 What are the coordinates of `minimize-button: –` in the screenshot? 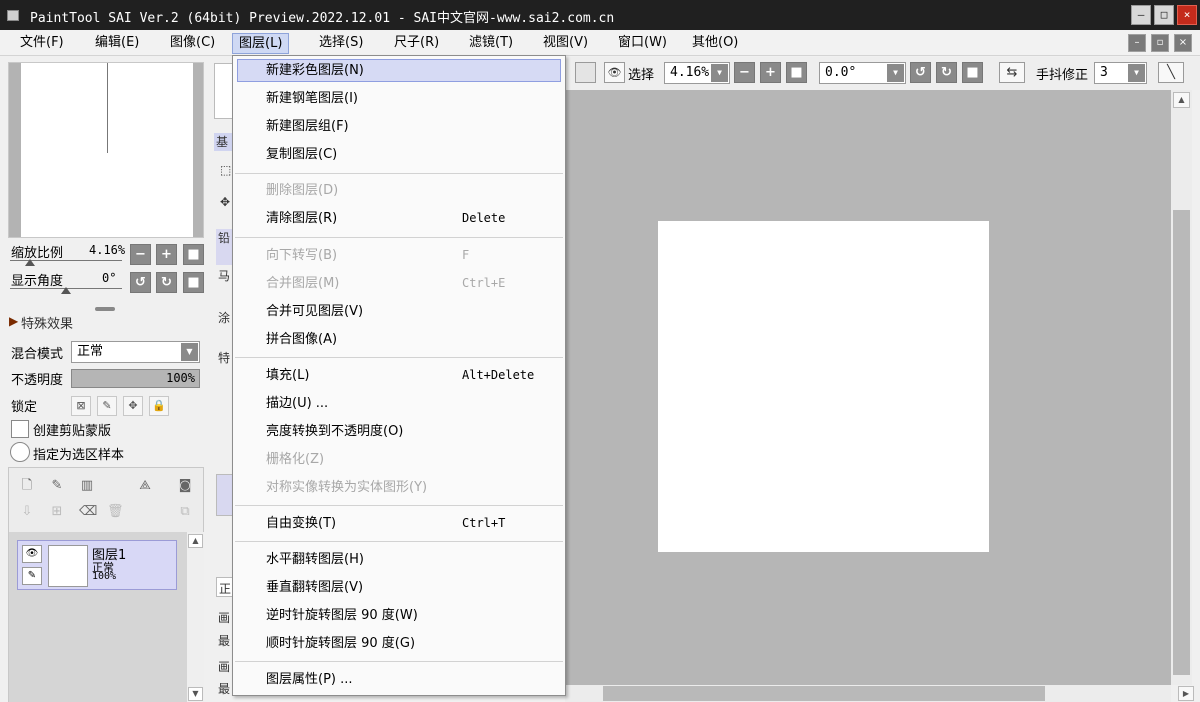 It's located at (1141, 15).